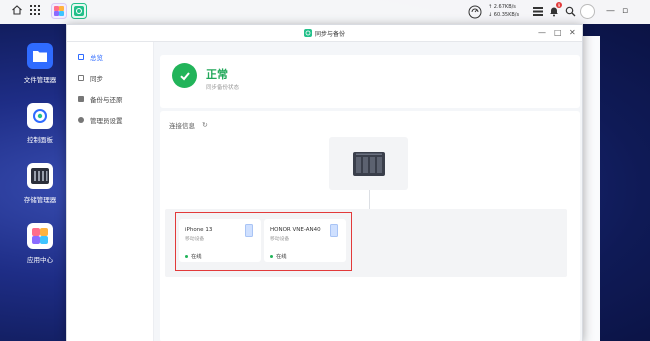  What do you see at coordinates (305, 240) in the screenshot?
I see `device-card: HONOR VNE-AN40 移动设备 在线` at bounding box center [305, 240].